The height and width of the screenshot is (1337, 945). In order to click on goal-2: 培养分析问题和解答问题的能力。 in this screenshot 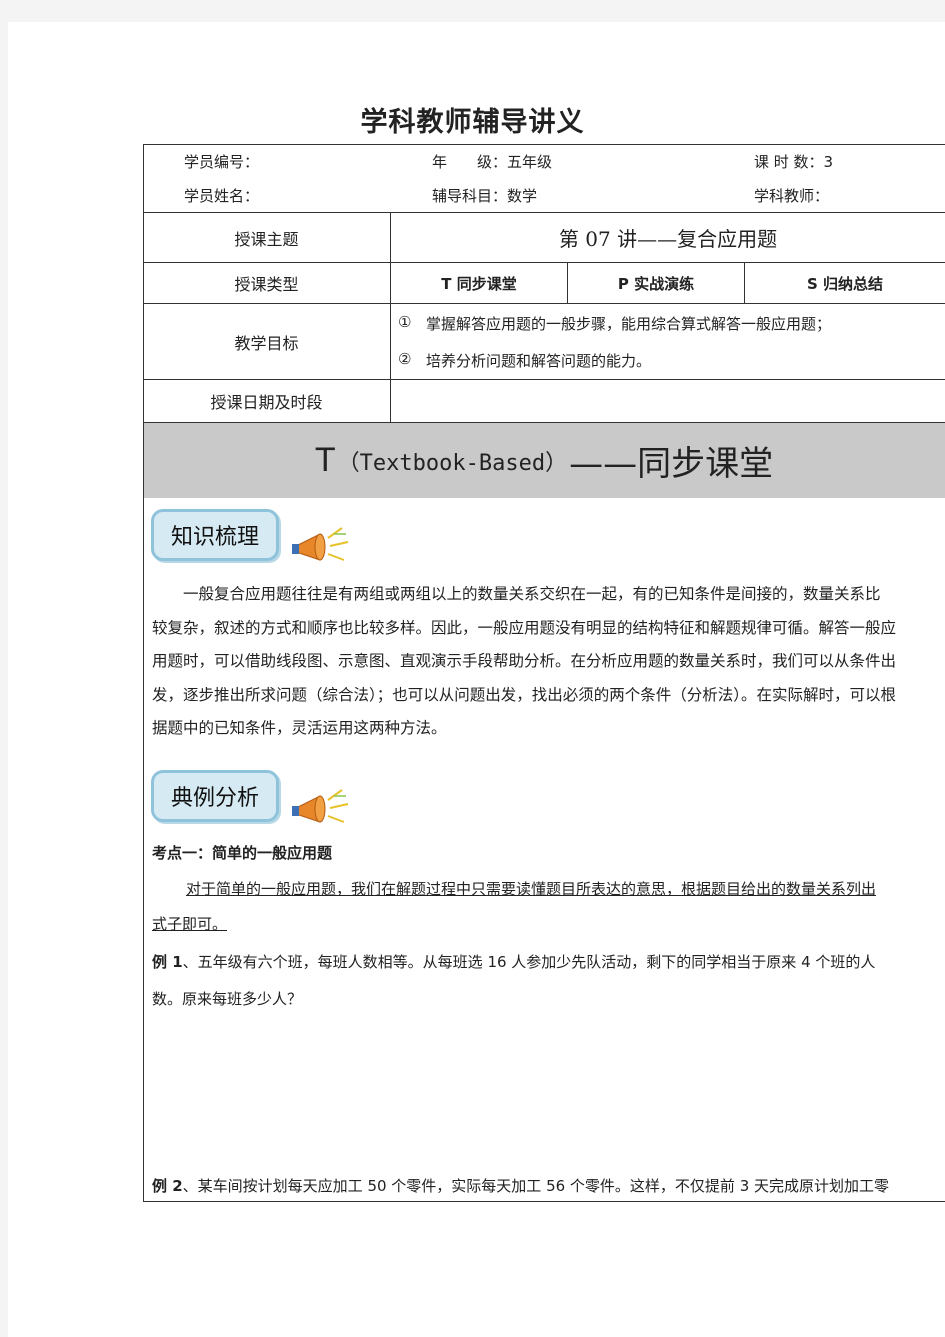, I will do `click(539, 361)`.